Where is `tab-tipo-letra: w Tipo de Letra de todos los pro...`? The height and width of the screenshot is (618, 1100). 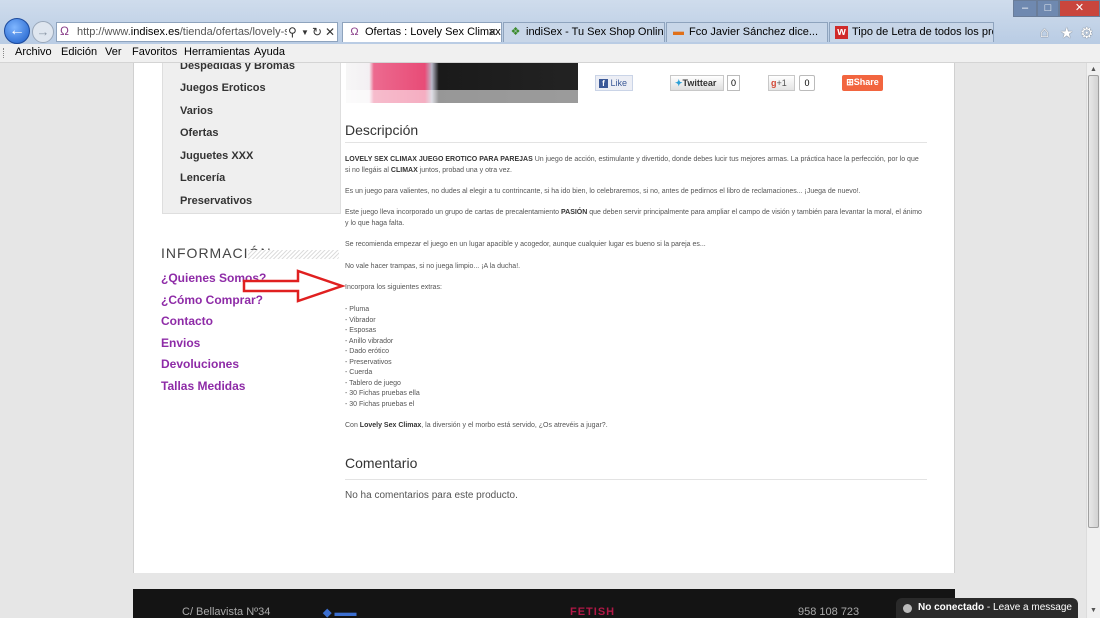 tab-tipo-letra: w Tipo de Letra de todos los pro... is located at coordinates (911, 32).